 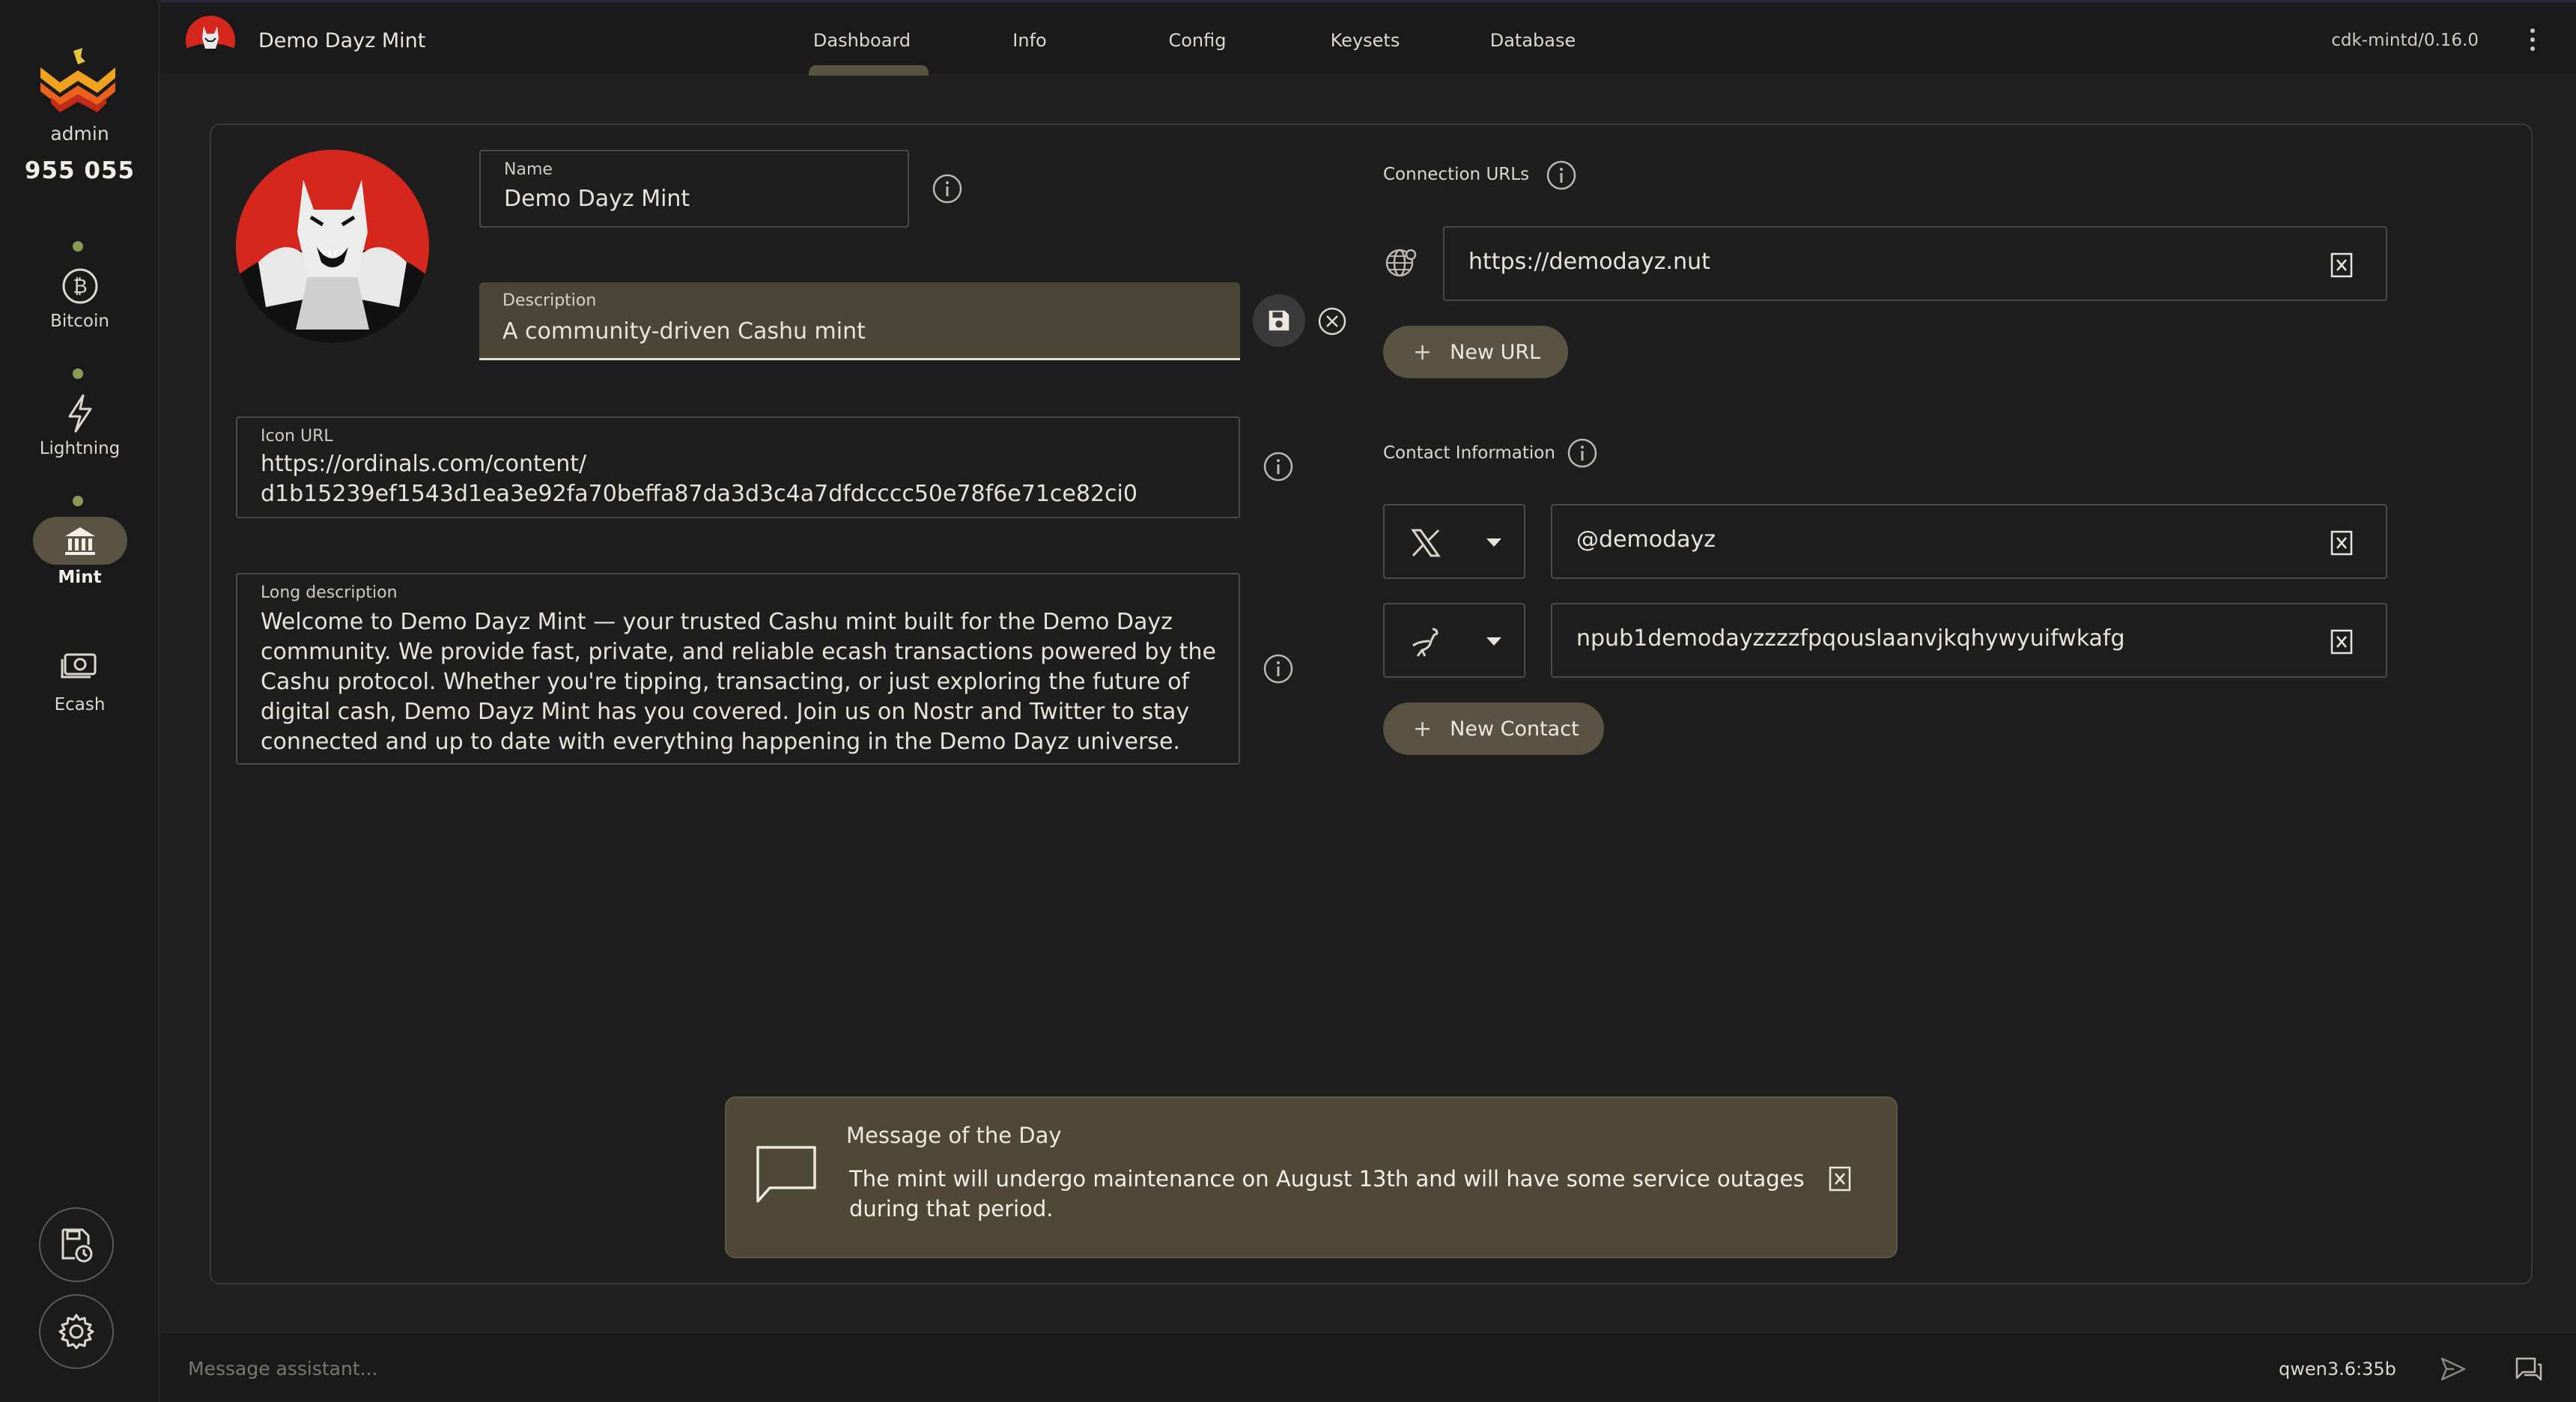 I want to click on cancel-description-button, so click(x=1332, y=321).